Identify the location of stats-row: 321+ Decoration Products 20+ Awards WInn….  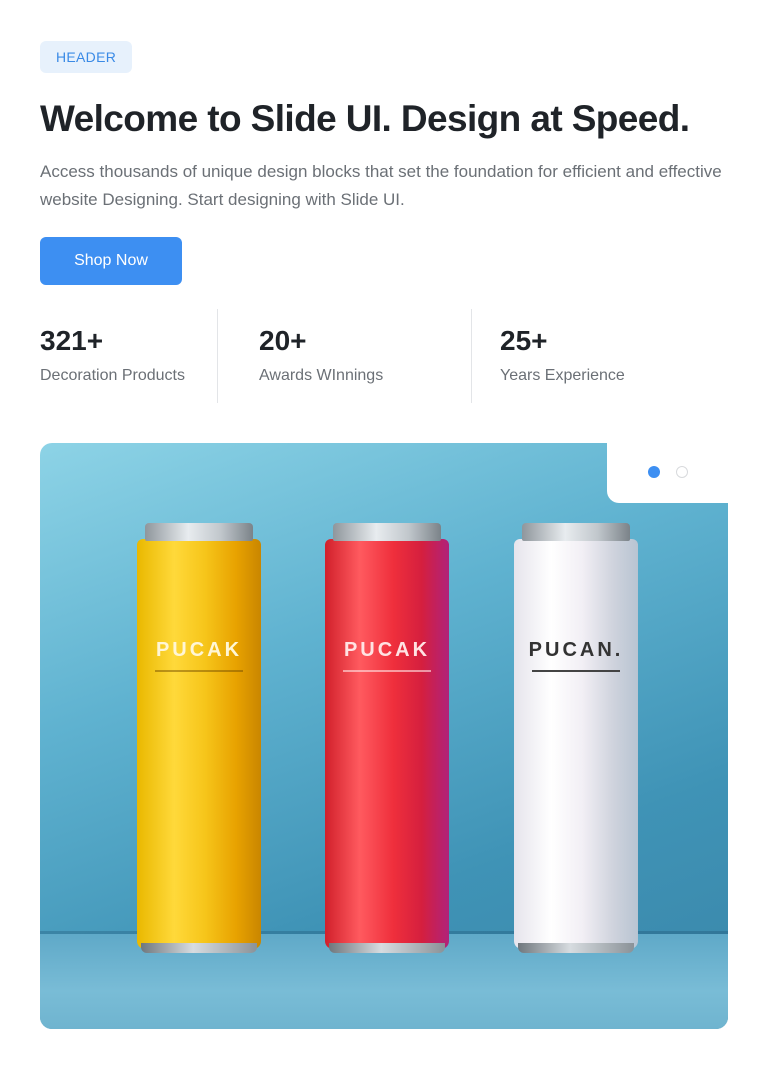
(390, 356).